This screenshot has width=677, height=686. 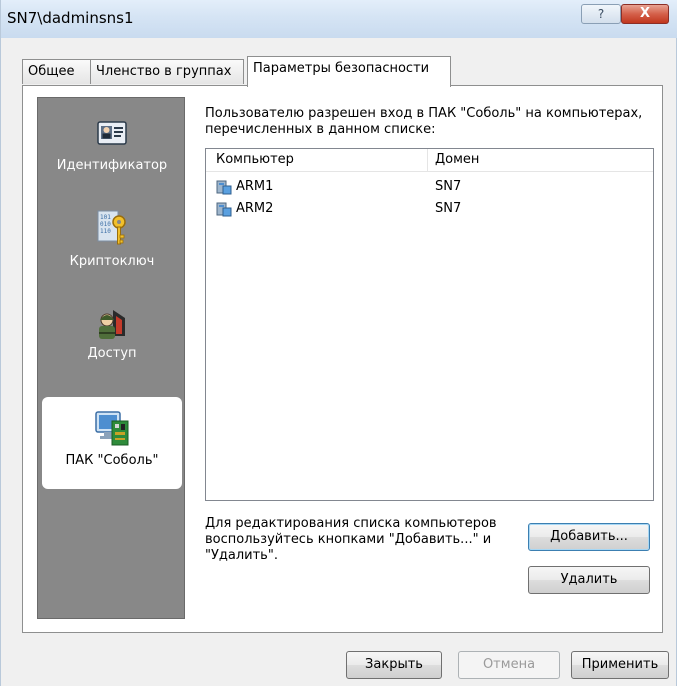 I want to click on crypto-key-icon: 101 010 110, so click(x=111, y=227).